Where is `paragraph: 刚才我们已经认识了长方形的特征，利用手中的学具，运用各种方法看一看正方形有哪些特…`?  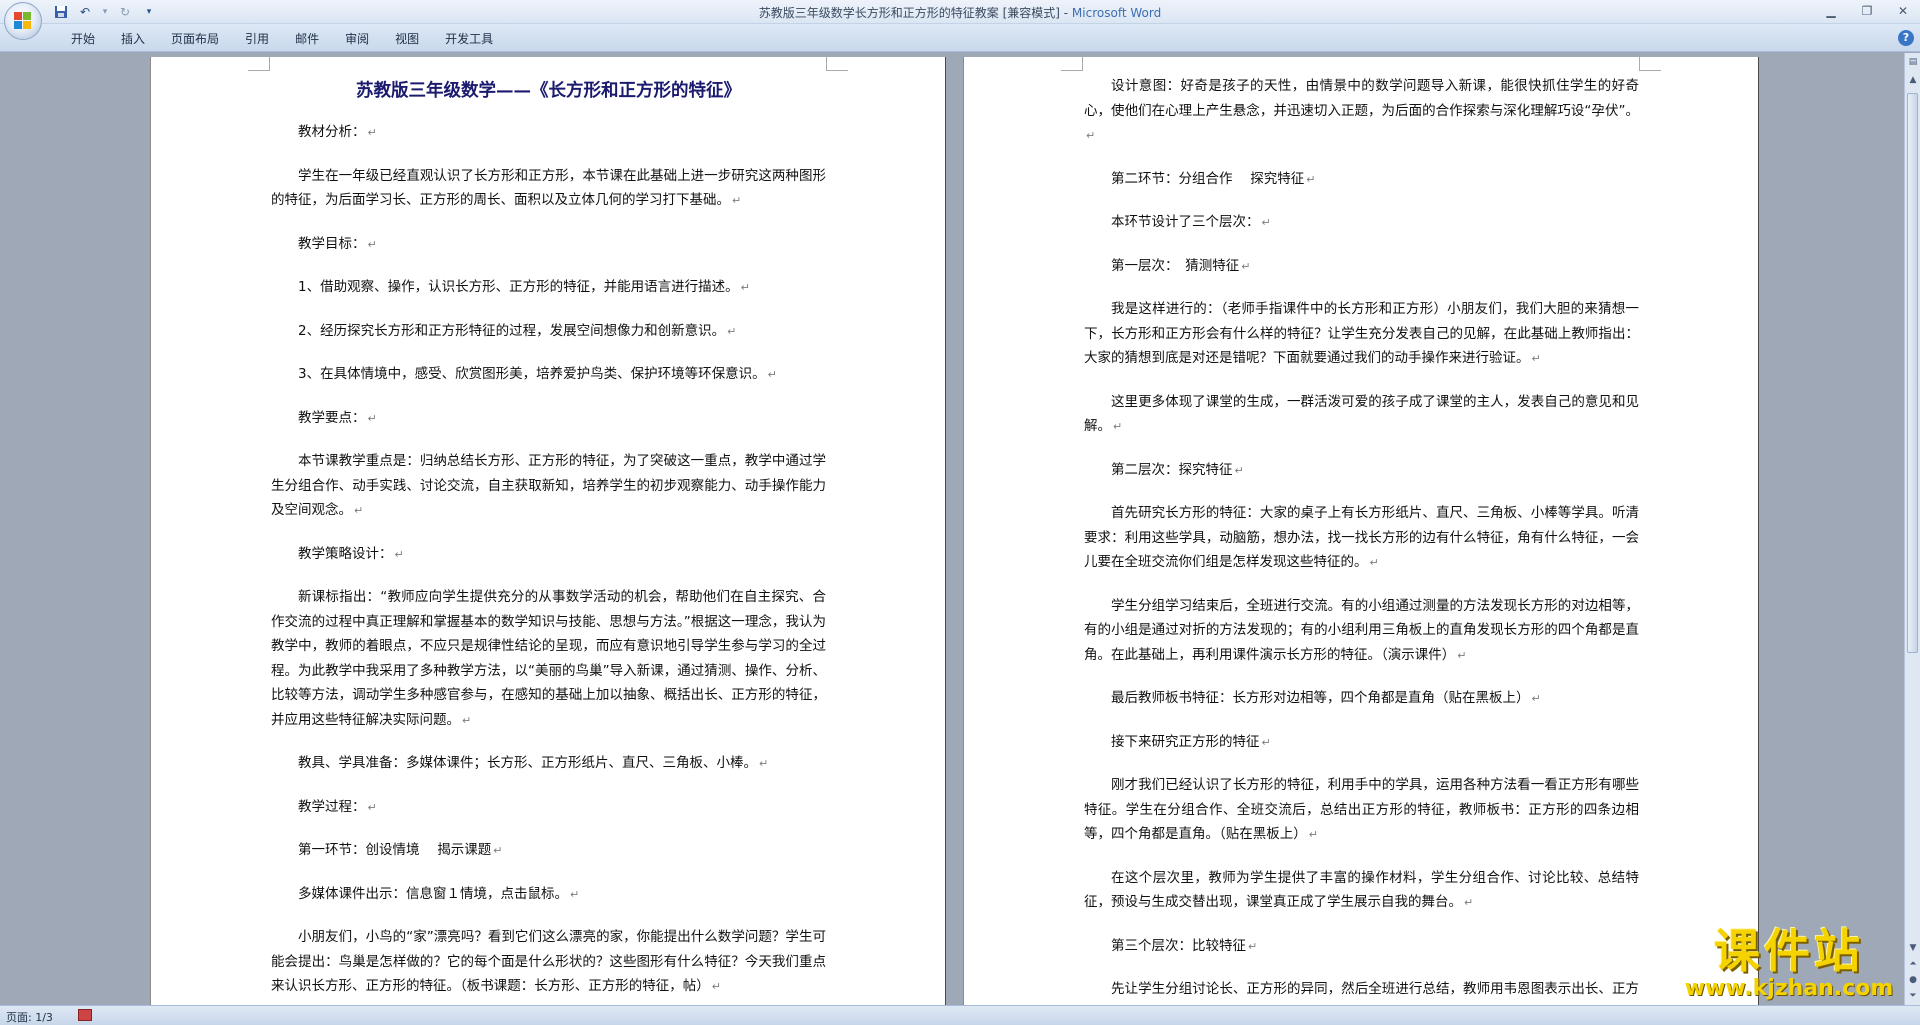 paragraph: 刚才我们已经认识了长方形的特征，利用手中的学具，运用各种方法看一看正方形有哪些特… is located at coordinates (1361, 810).